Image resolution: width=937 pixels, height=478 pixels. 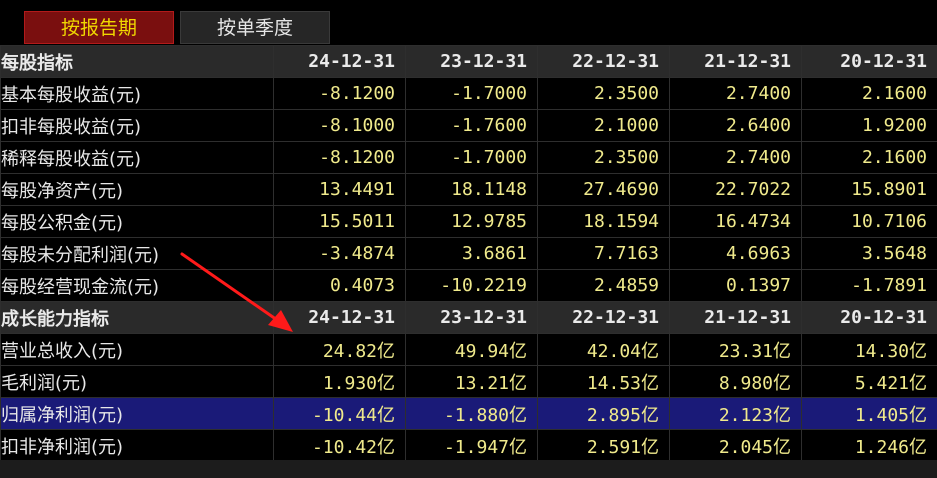 I want to click on cell-value: 1.405亿, so click(x=869, y=413).